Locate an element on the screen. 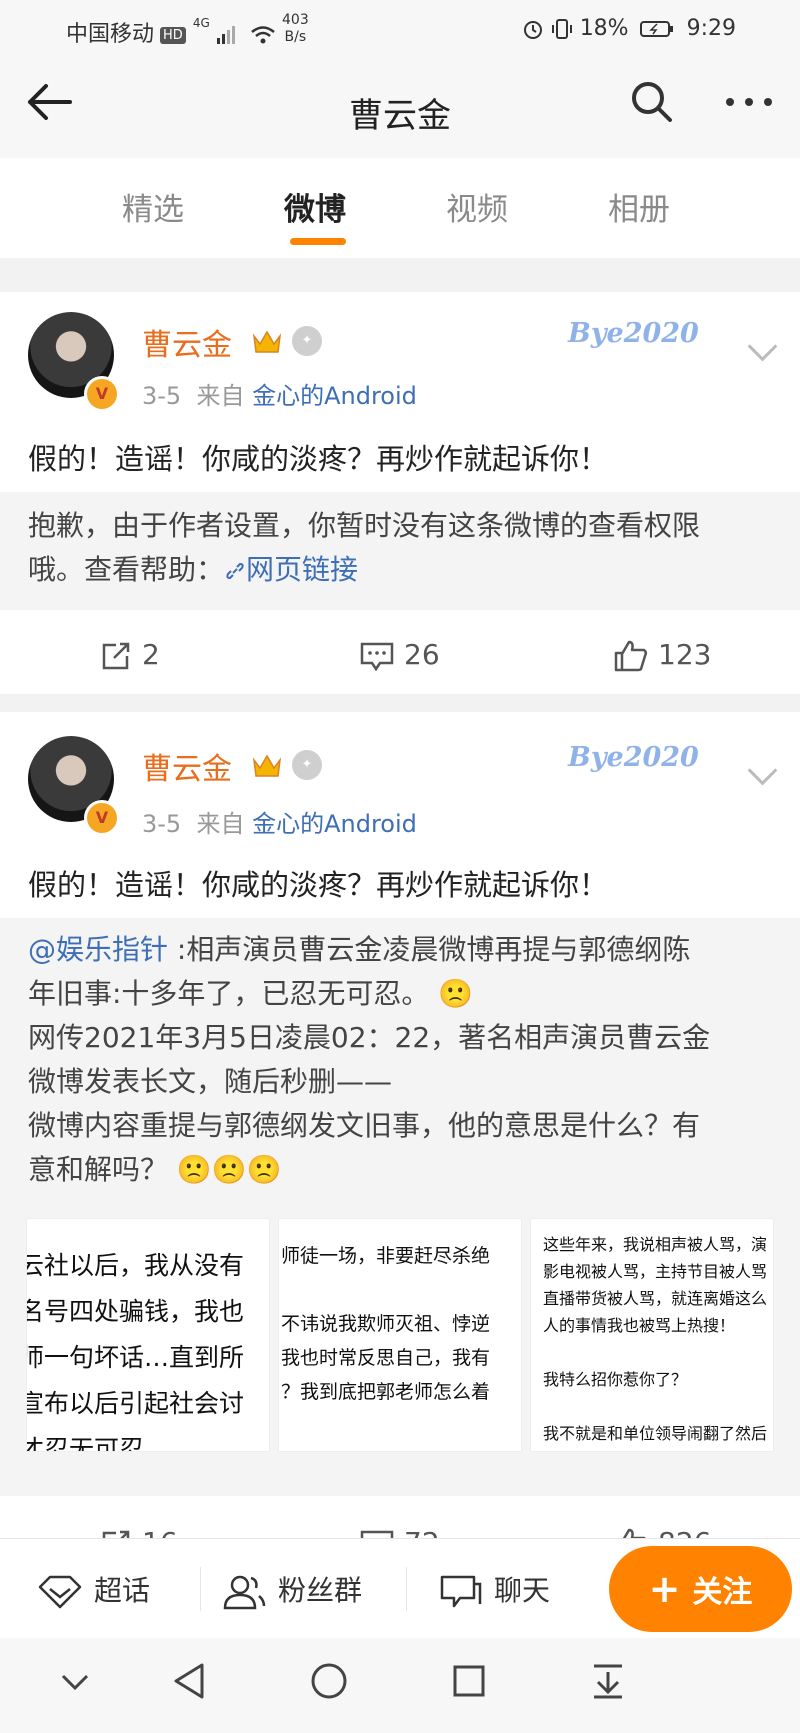 This screenshot has height=1733, width=800. speed-value: 403 is located at coordinates (295, 20).